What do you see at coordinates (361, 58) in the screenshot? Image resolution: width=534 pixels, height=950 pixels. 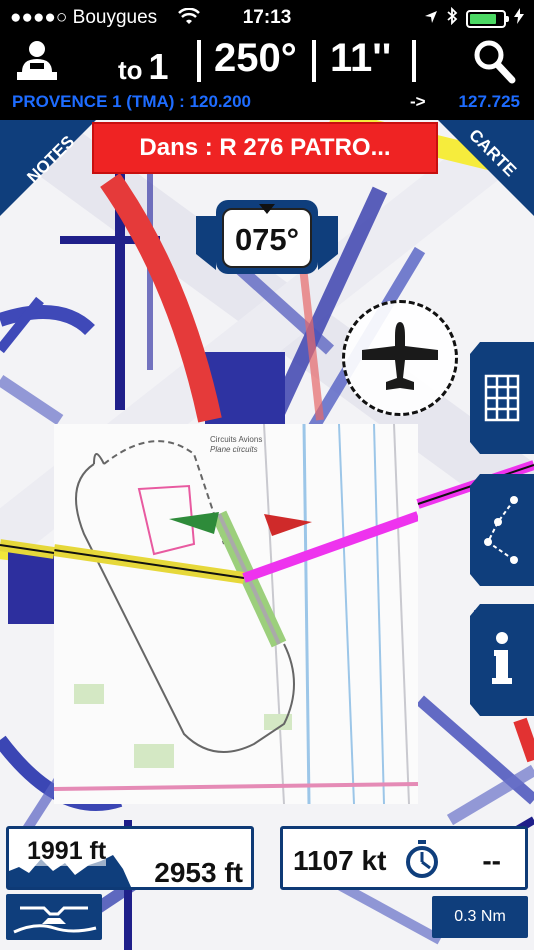 I see `time-to-waypoint: 11''` at bounding box center [361, 58].